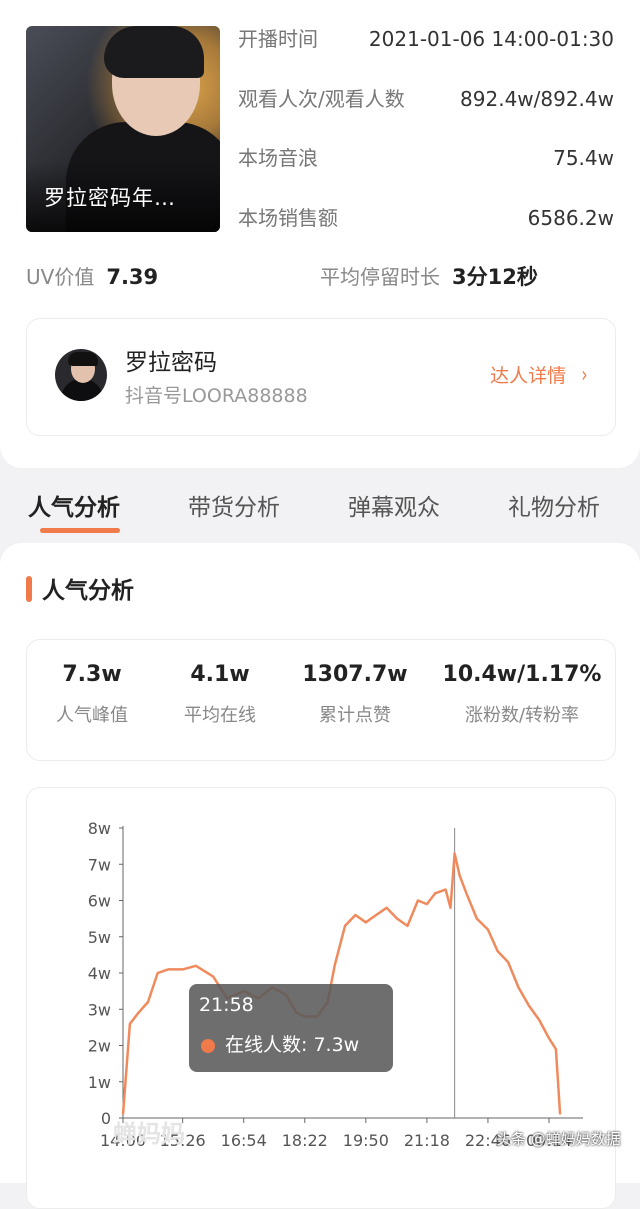 The width and height of the screenshot is (640, 1209). I want to click on tooltip-series-dot, so click(208, 1046).